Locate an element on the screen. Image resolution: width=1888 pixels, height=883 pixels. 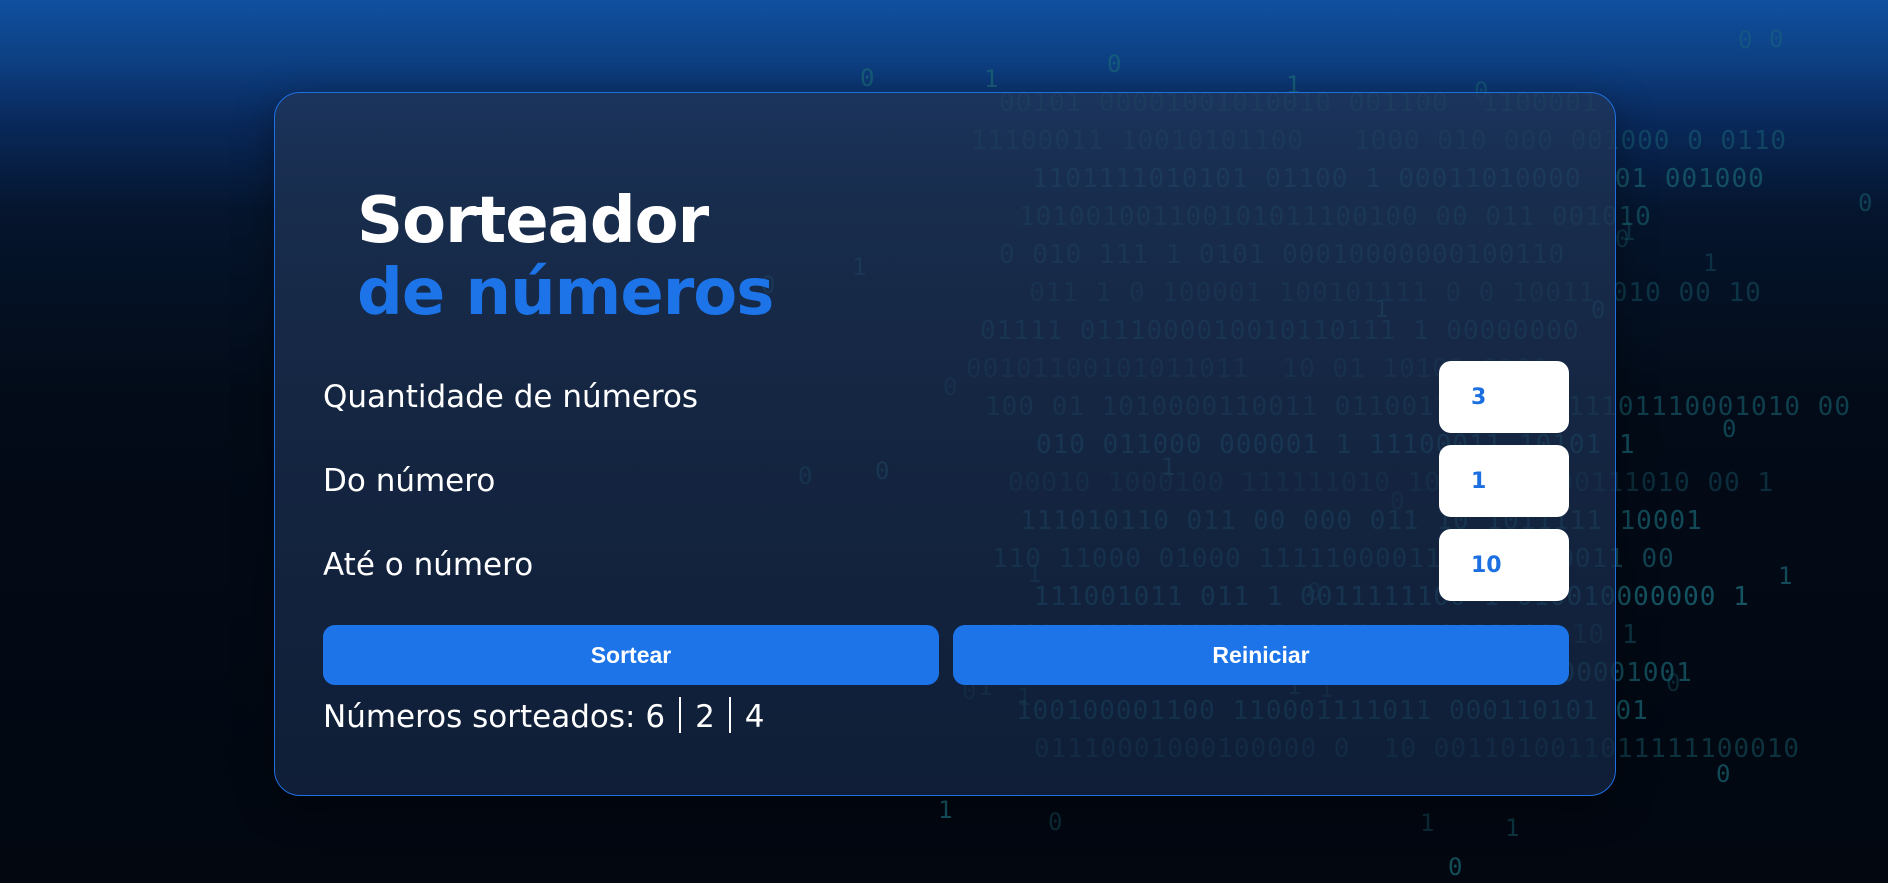
drawn-numbers-label: Números sorteados: is located at coordinates (479, 717).